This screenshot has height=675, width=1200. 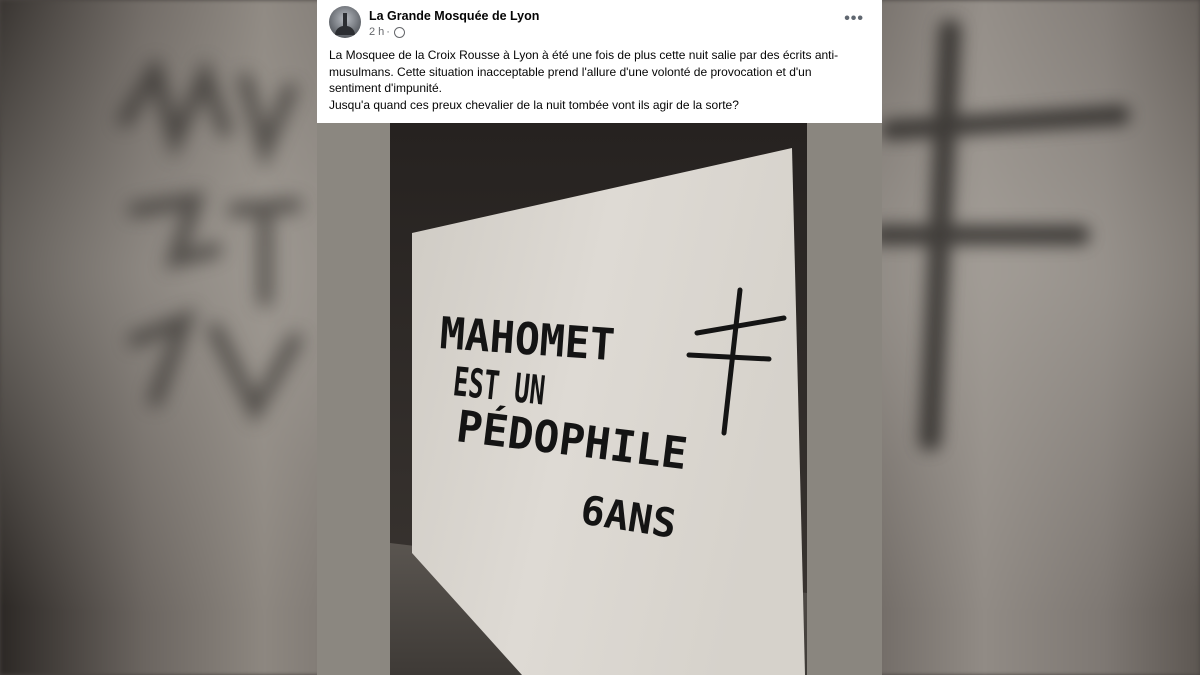 I want to click on page-name-link: La Grande Mosquée de Lyon, so click(x=454, y=16).